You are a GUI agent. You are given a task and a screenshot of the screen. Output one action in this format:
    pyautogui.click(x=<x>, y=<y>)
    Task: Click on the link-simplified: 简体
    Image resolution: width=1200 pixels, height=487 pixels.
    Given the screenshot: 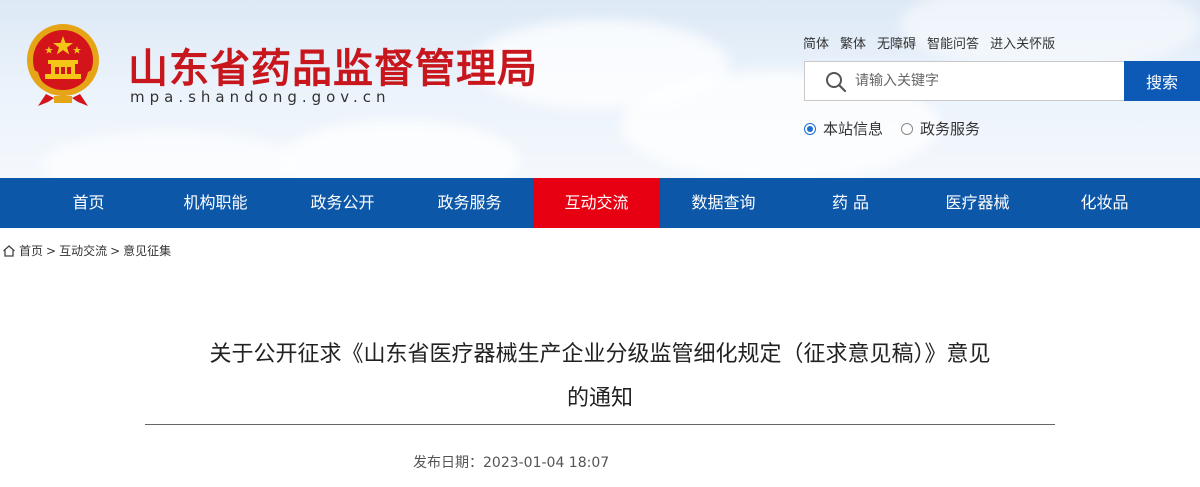 What is the action you would take?
    pyautogui.click(x=816, y=42)
    